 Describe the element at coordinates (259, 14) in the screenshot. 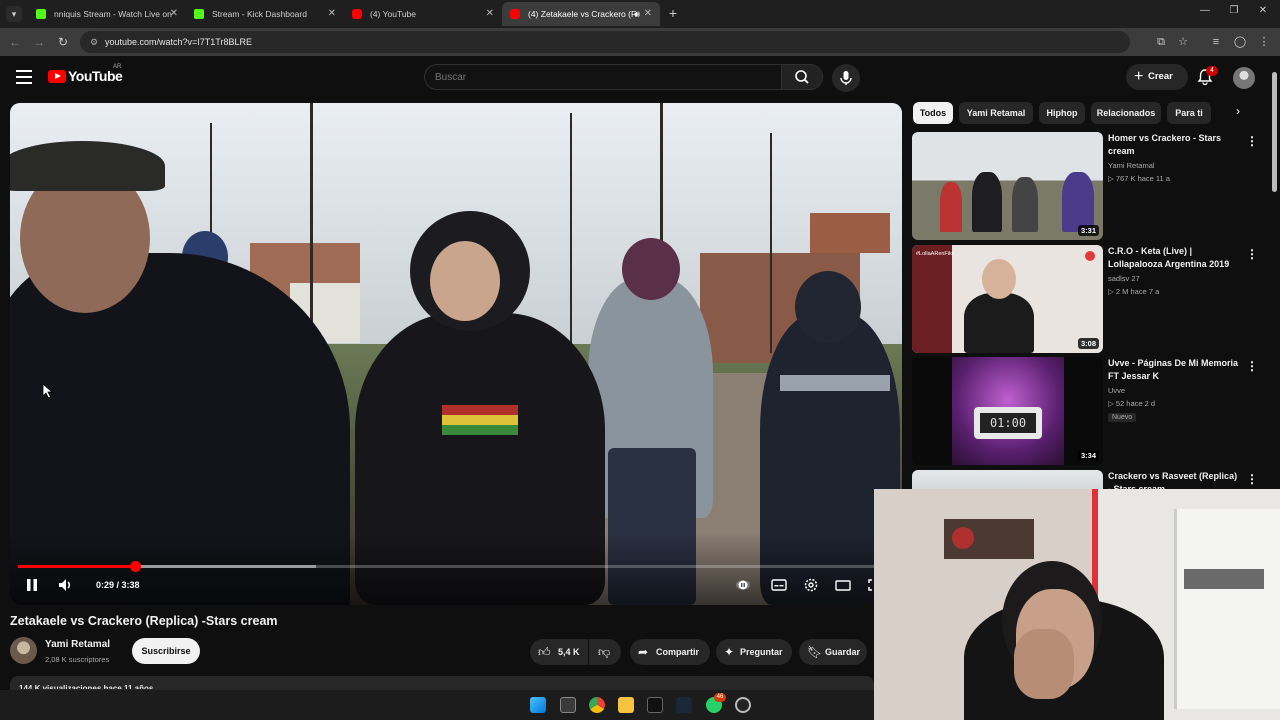

I see `tab-title: Stream - Kick Dashboard` at that location.